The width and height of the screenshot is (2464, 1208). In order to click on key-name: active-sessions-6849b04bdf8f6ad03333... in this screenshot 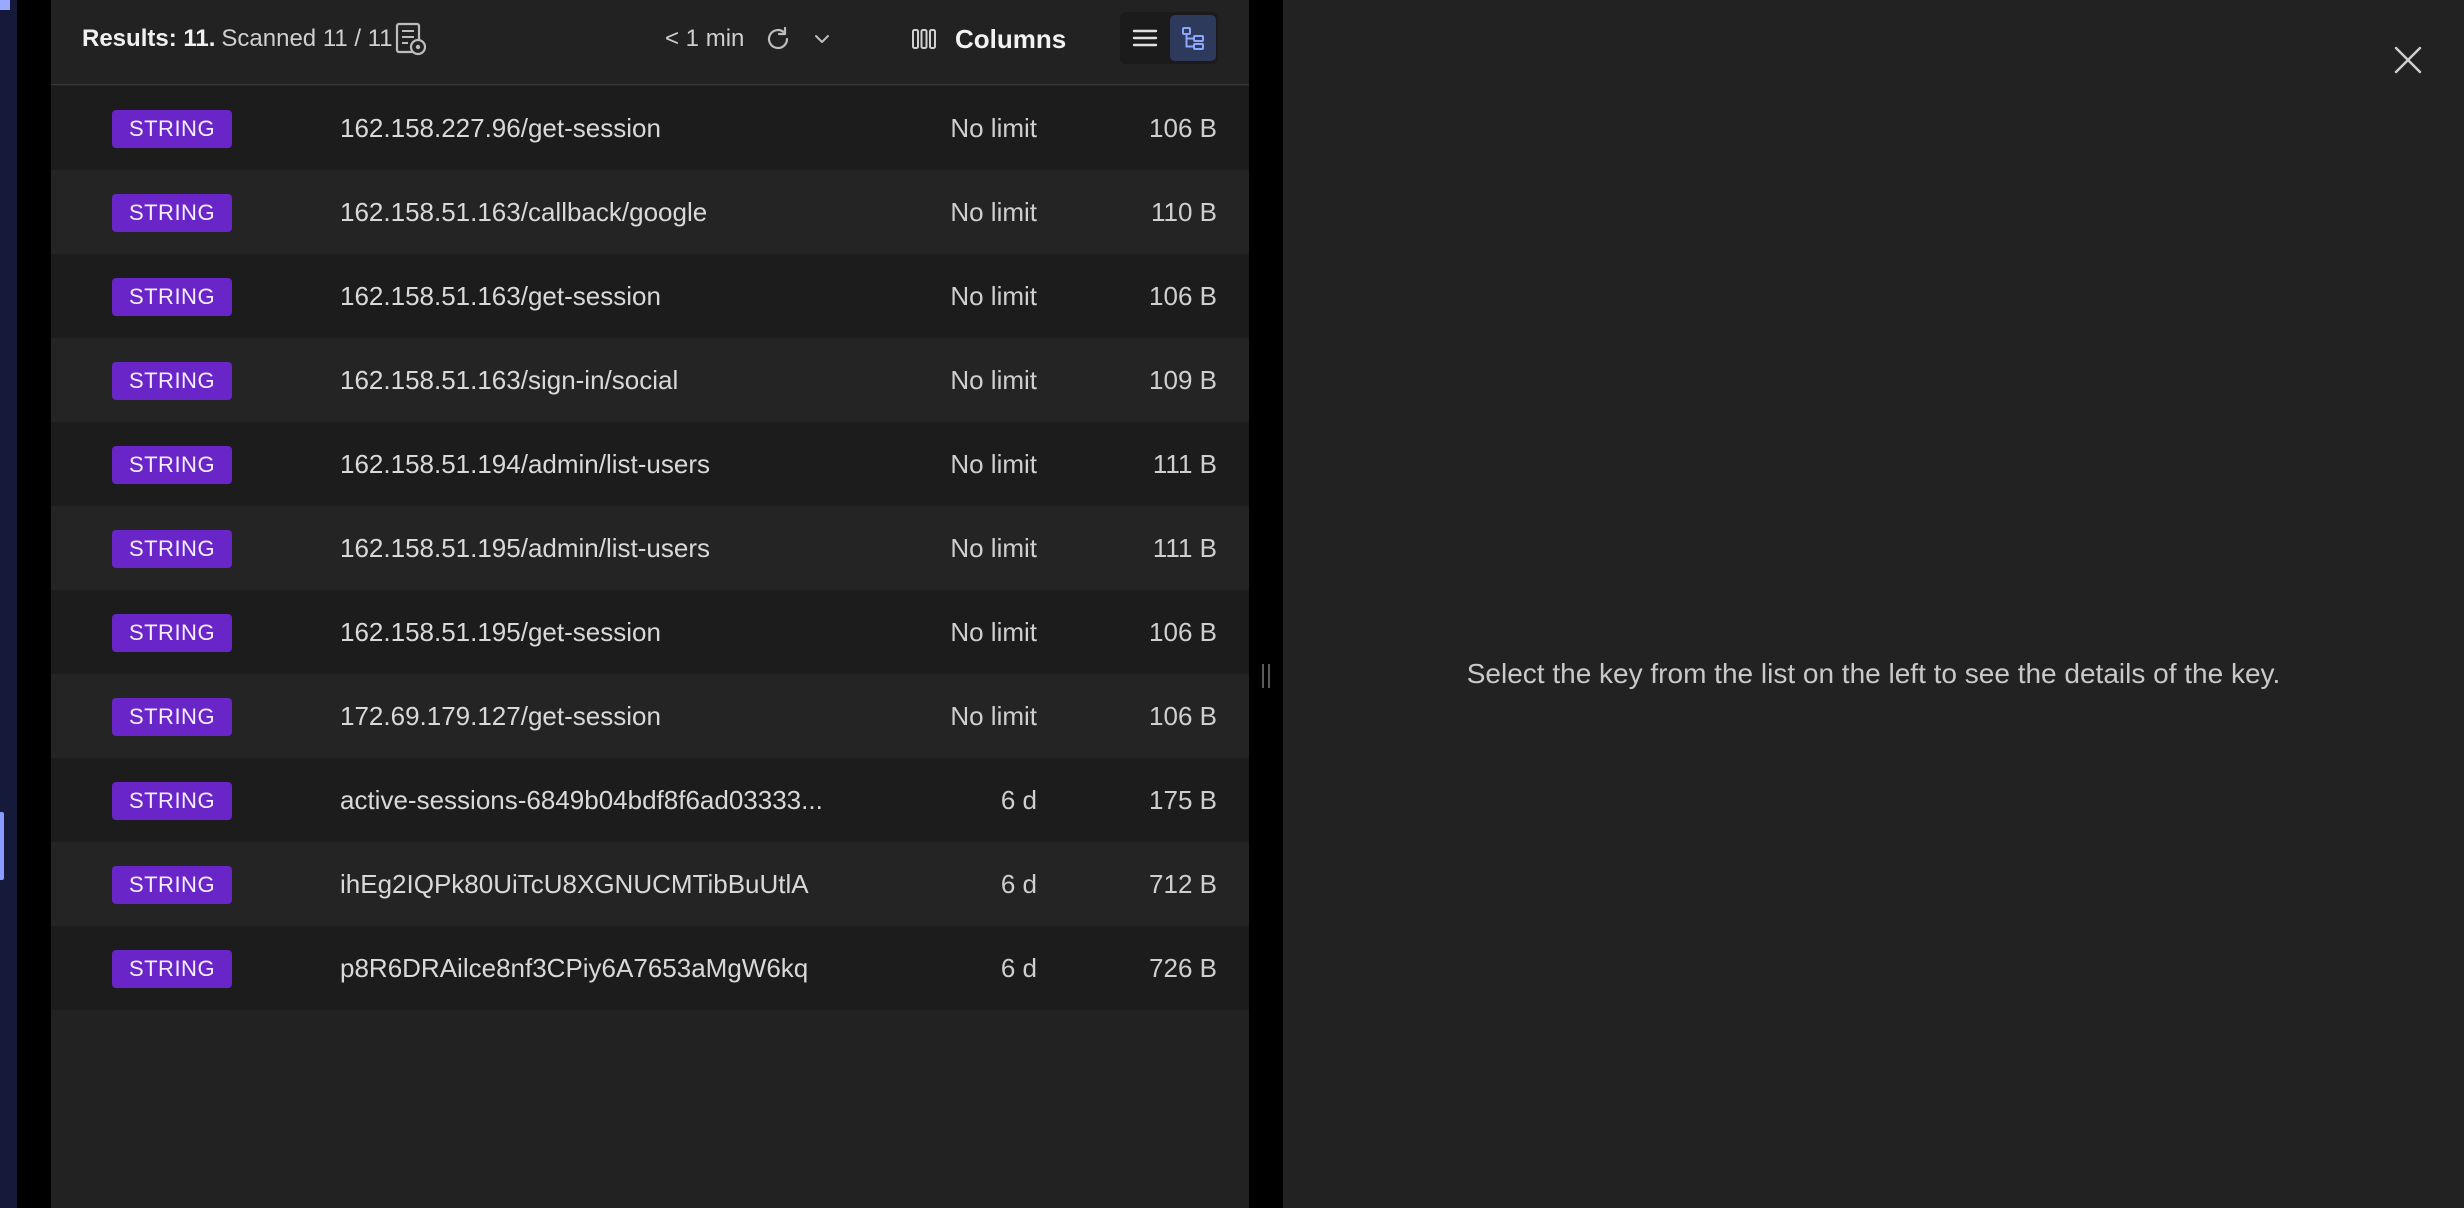, I will do `click(581, 800)`.